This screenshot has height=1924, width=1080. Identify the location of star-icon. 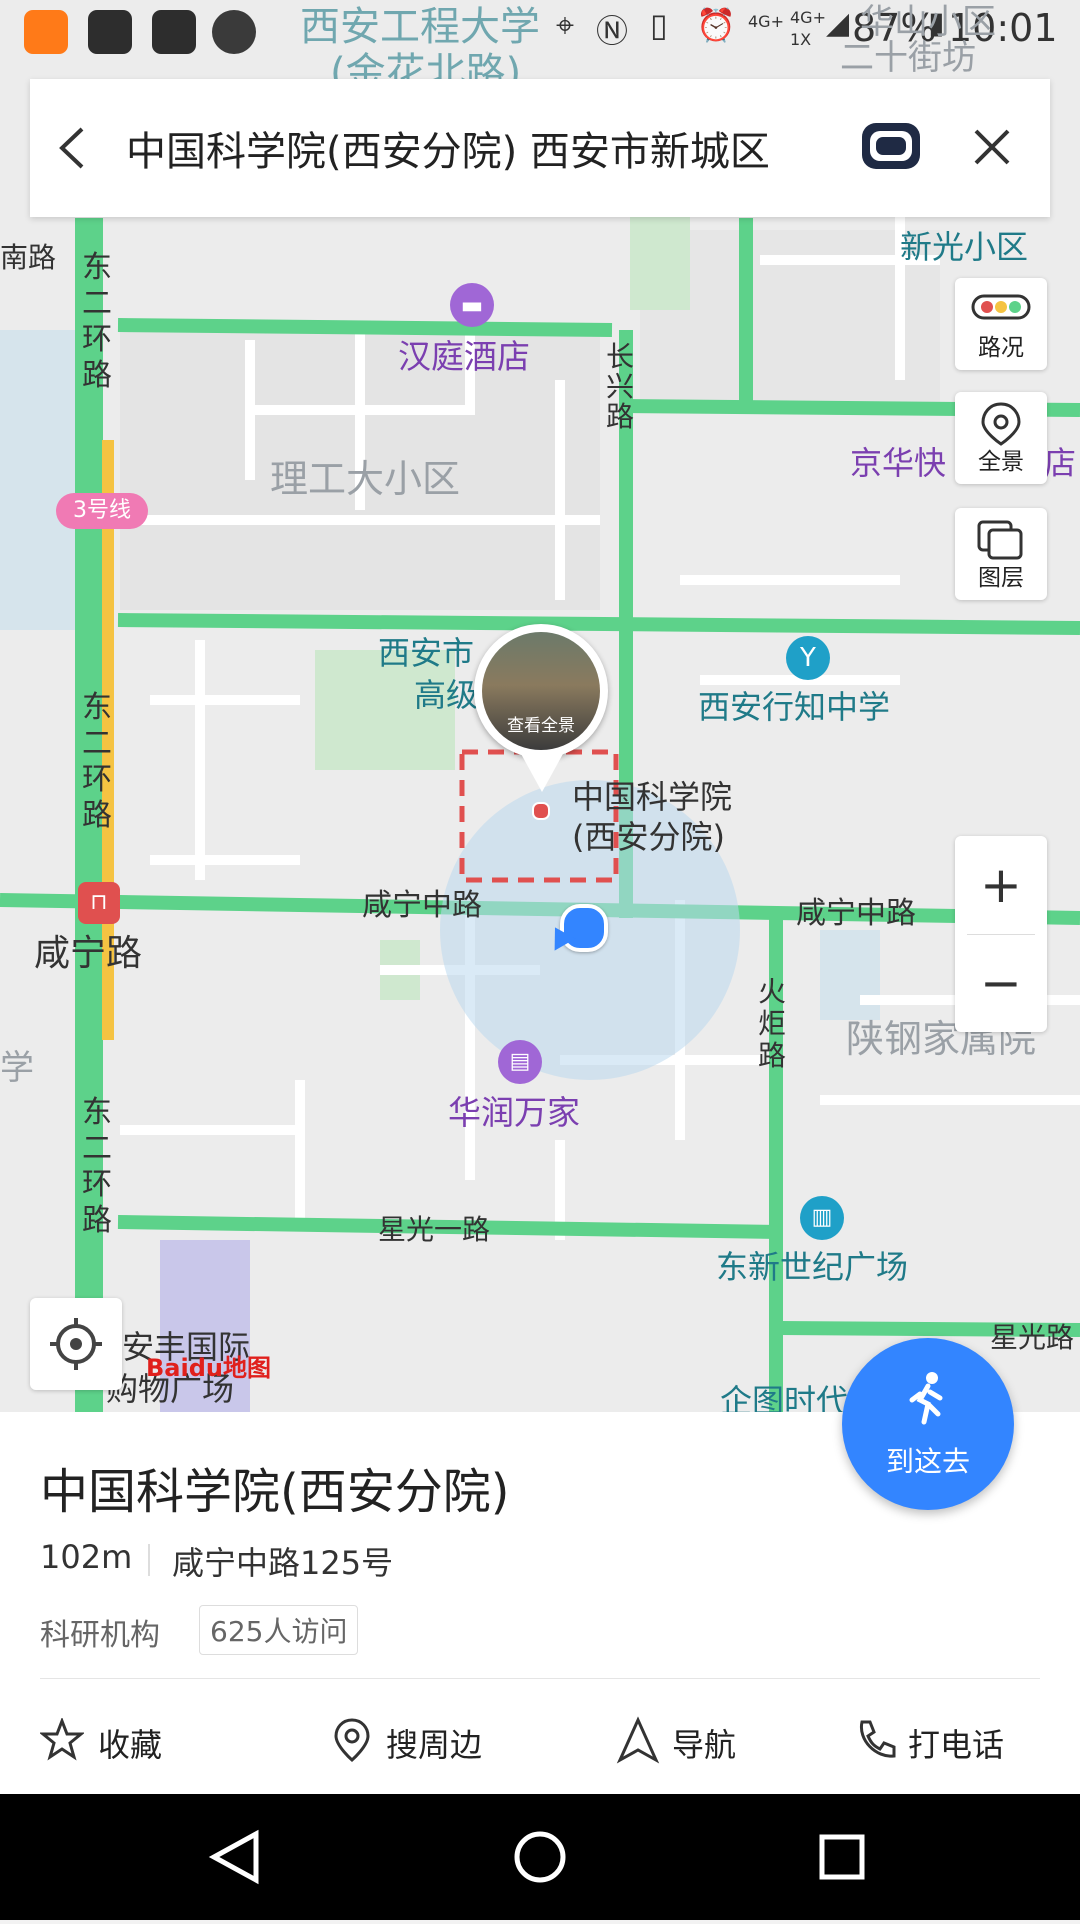
(62, 1739).